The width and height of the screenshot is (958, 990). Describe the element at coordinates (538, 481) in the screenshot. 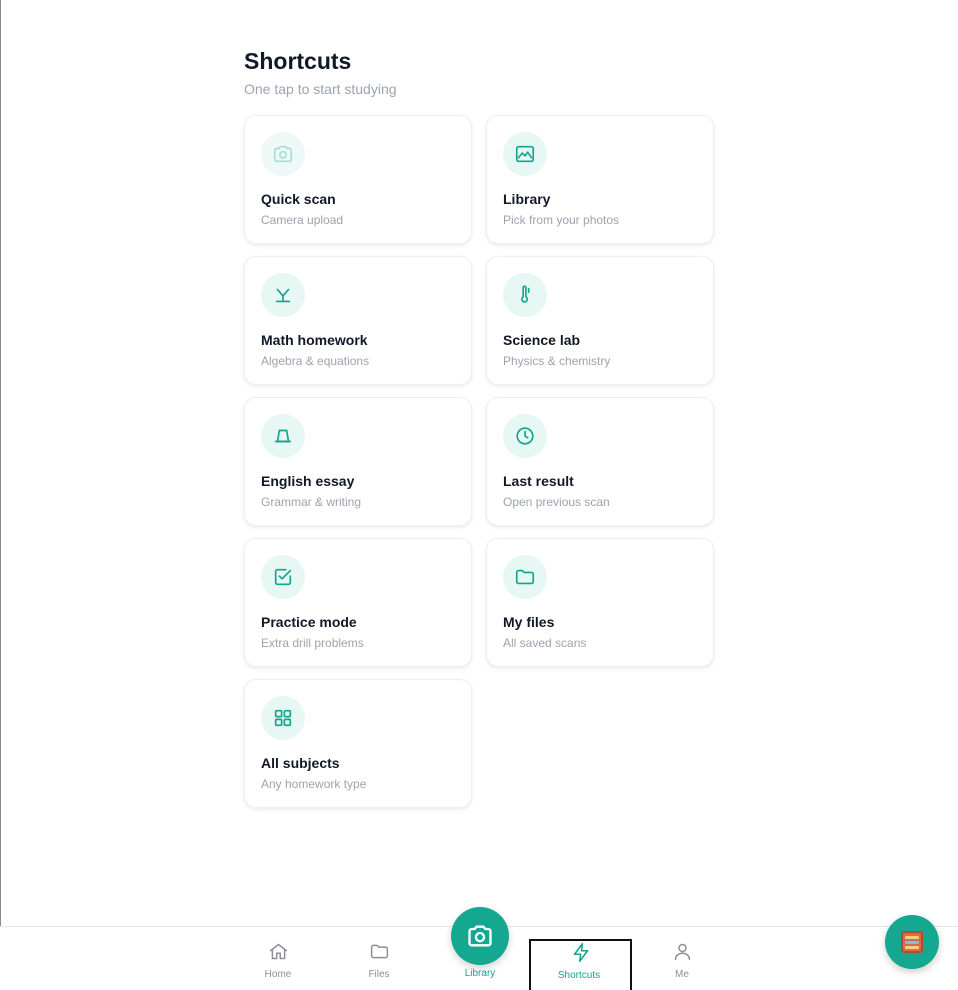

I see `card-title: Last result` at that location.